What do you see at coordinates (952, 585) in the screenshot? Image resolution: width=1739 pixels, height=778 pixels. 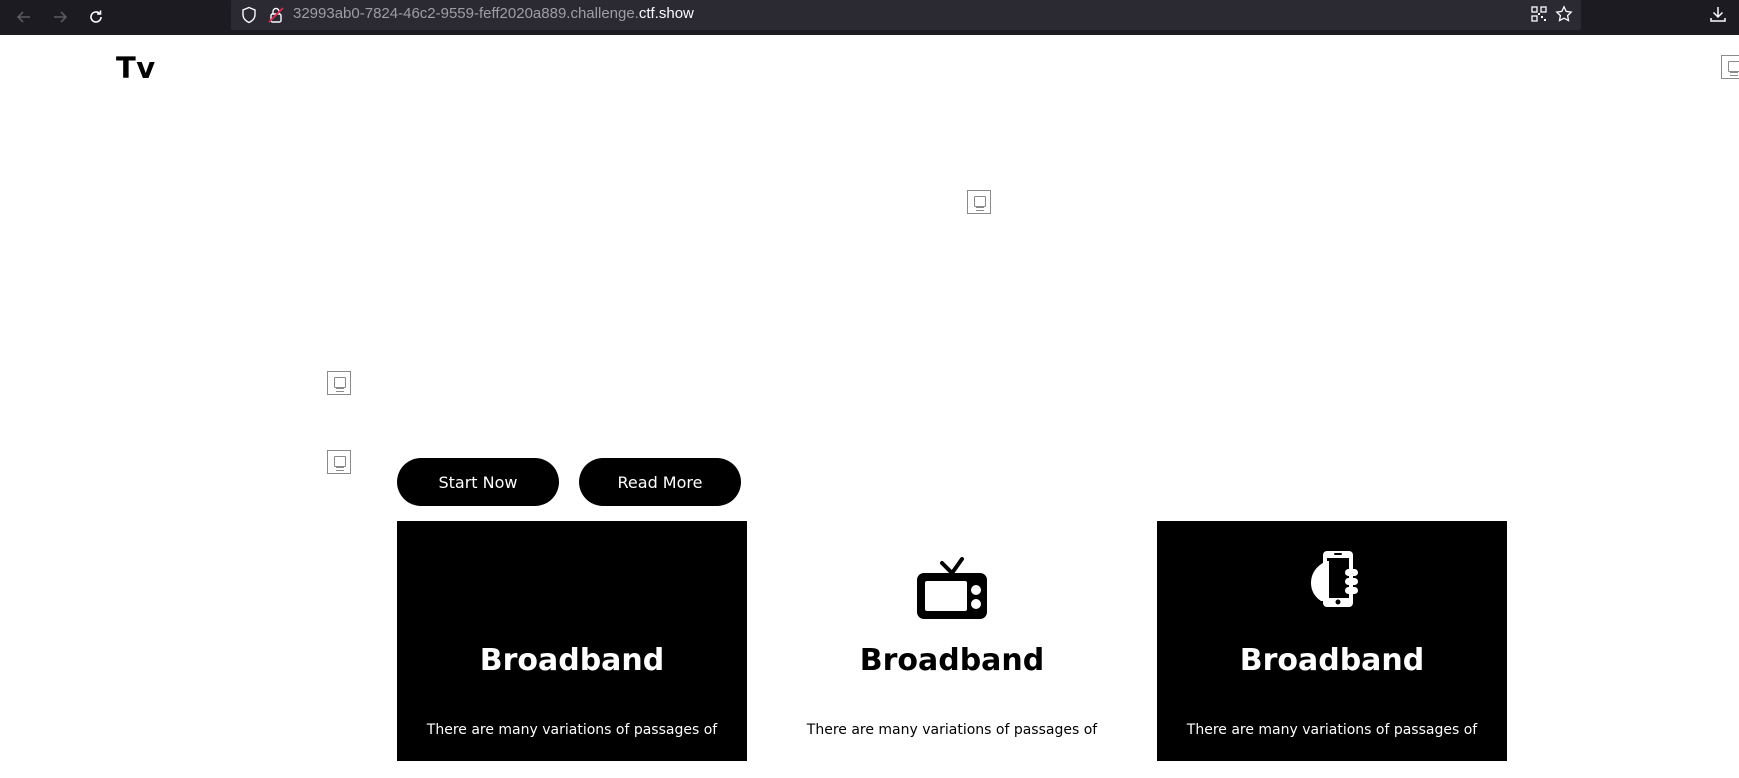 I see `tv-icon` at bounding box center [952, 585].